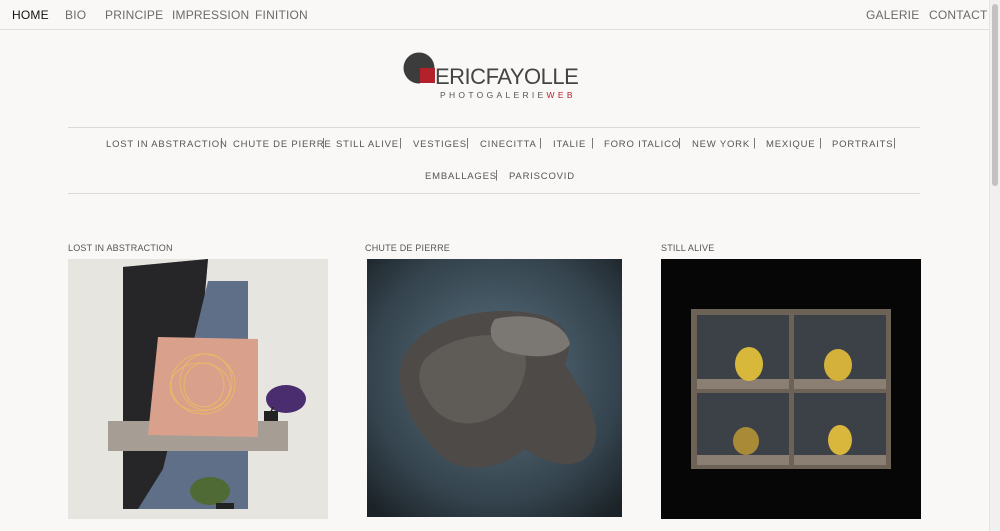  I want to click on card-title: CHUTE DE PIERRE, so click(495, 251).